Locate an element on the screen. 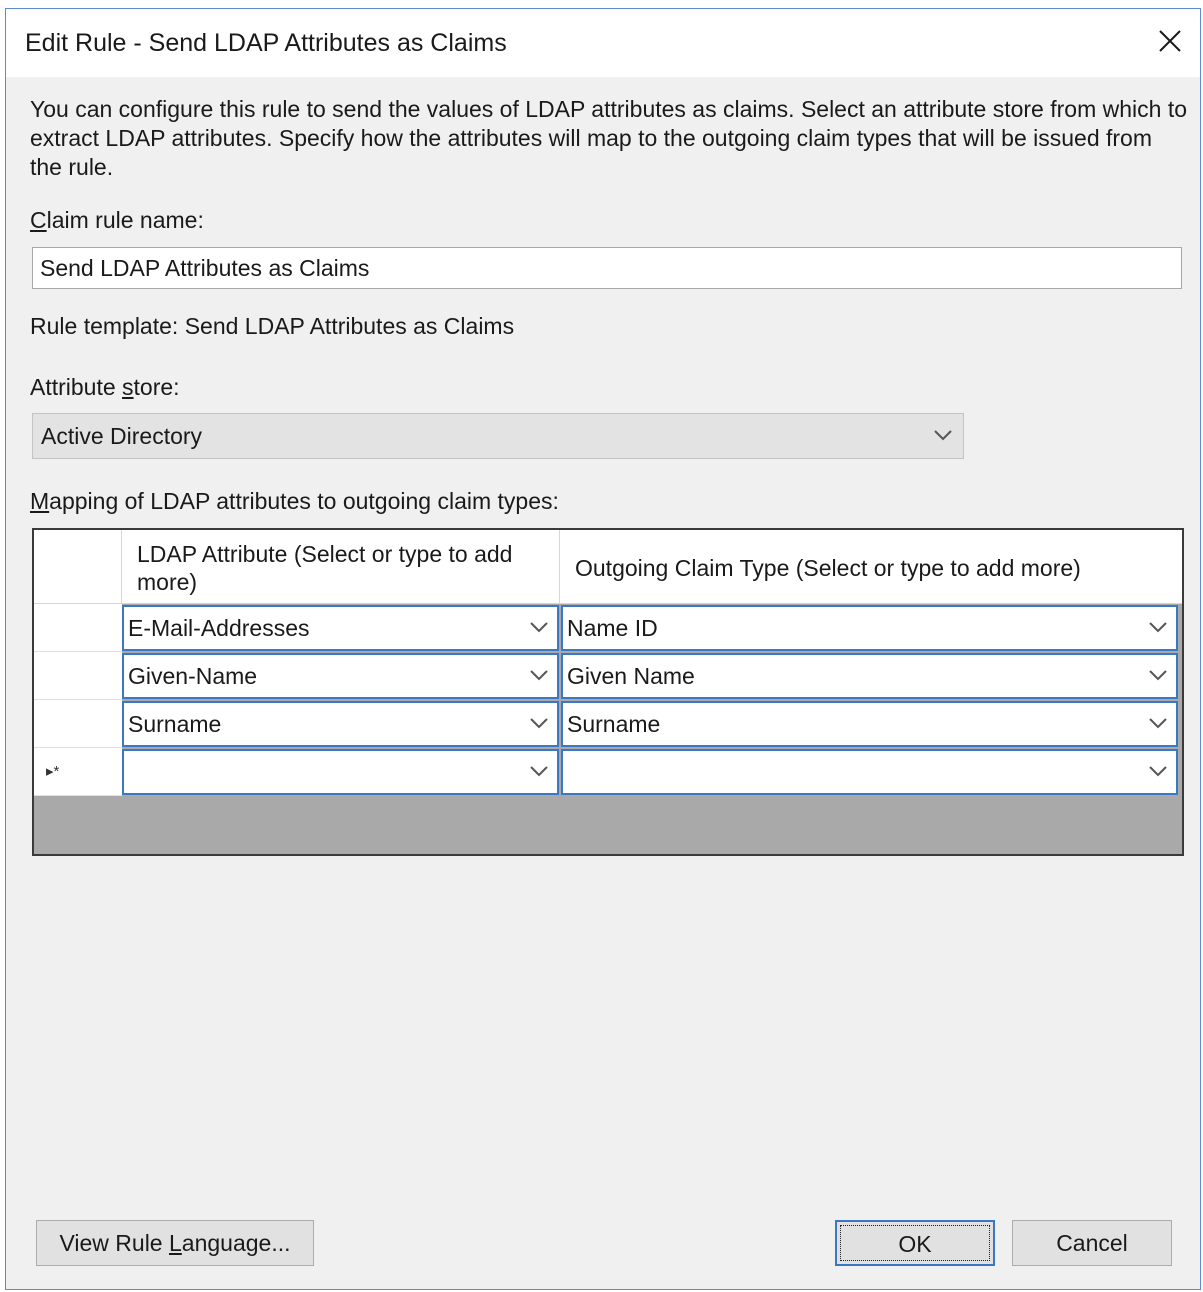  attribute-store-label: Attribute store: is located at coordinates (105, 387).